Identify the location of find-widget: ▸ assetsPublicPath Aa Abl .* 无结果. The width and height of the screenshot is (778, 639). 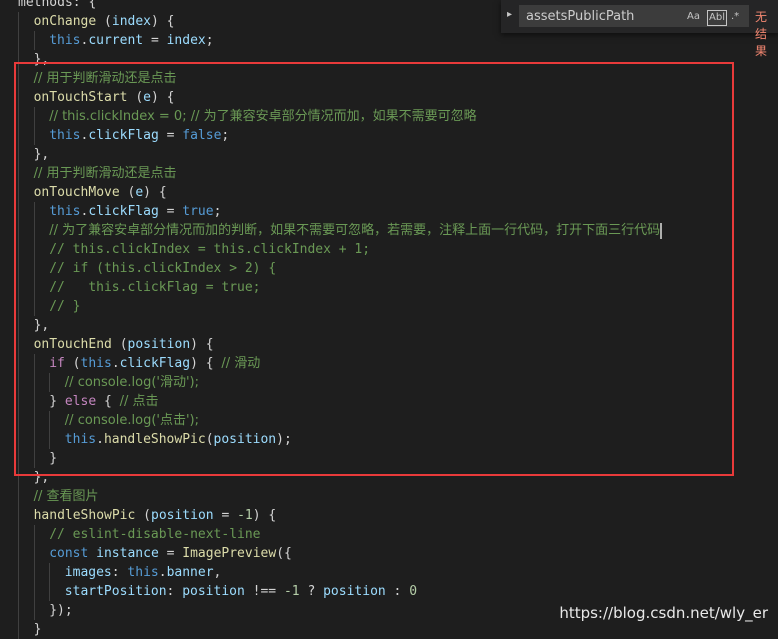
(639, 29).